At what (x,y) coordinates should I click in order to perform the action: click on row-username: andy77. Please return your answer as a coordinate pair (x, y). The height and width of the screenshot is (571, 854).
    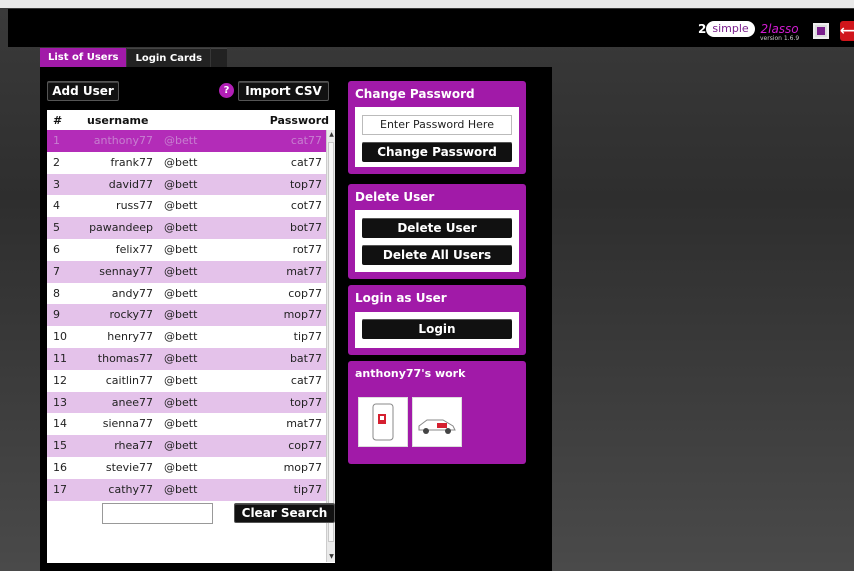
    Looking at the image, I should click on (132, 293).